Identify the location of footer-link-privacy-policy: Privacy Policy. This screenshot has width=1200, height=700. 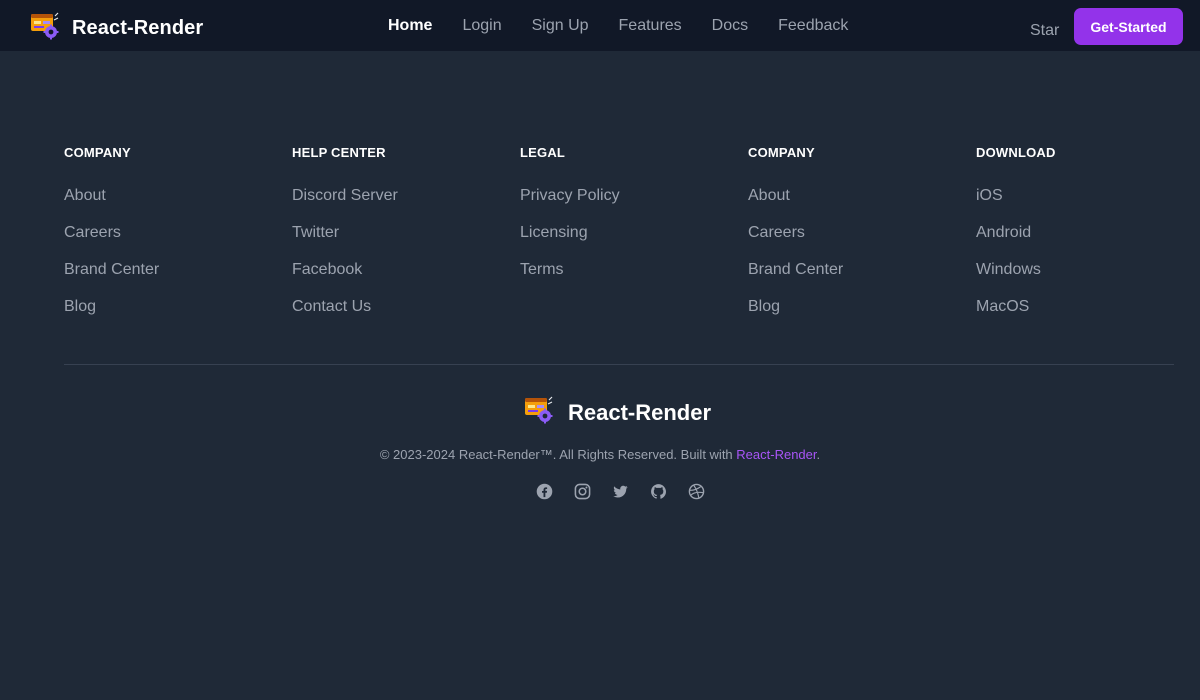
(630, 206).